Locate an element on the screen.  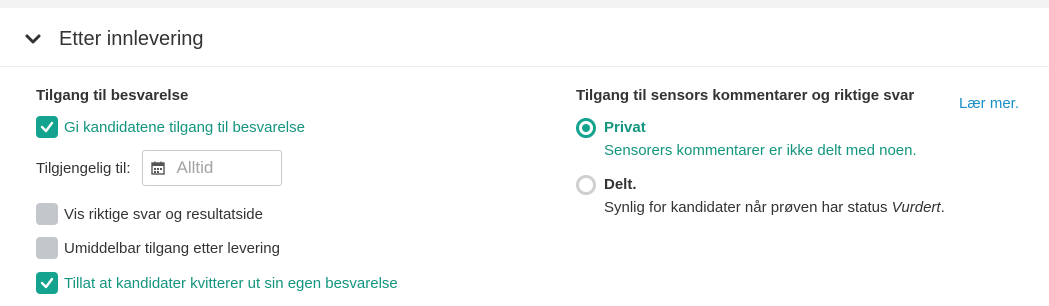
available-until-value: Alltid is located at coordinates (195, 167).